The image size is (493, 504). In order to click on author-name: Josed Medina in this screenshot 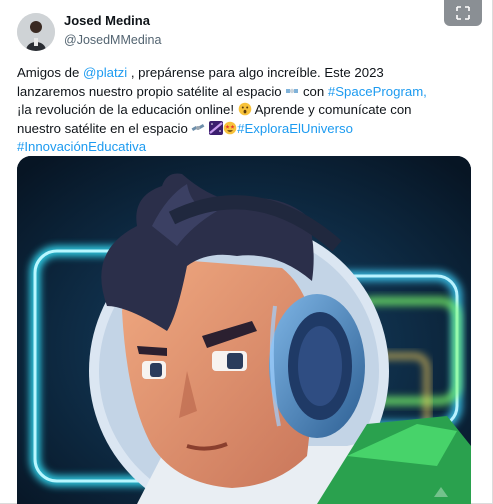, I will do `click(112, 21)`.